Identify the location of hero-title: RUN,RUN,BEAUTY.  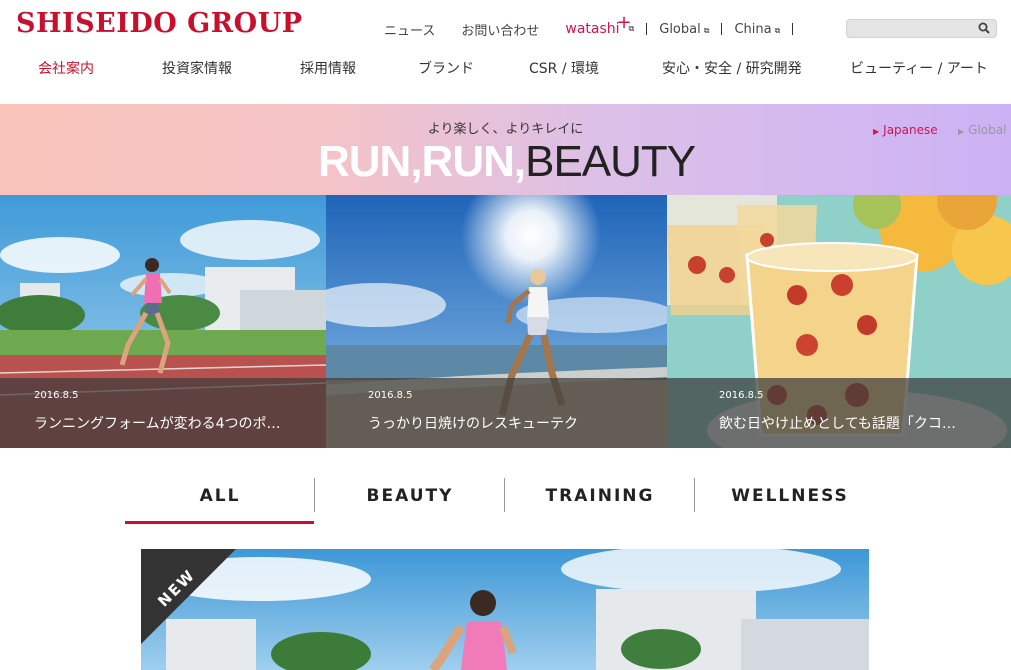
(507, 162).